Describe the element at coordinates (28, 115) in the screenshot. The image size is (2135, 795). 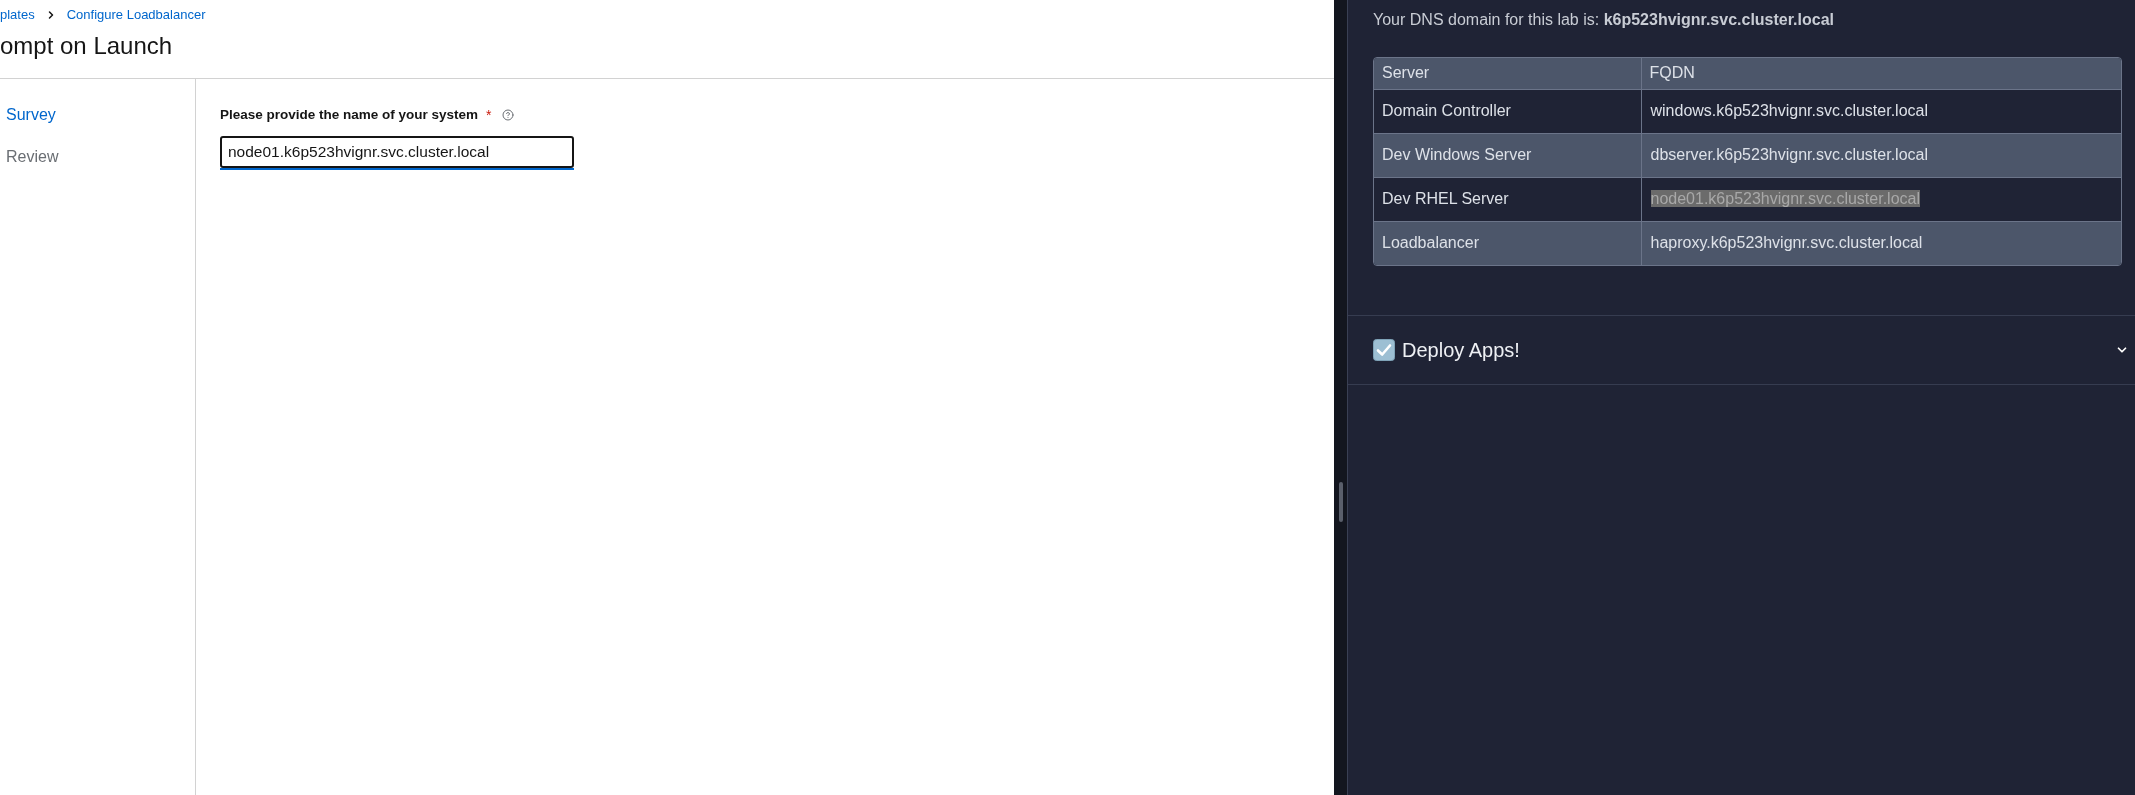
I see `wizard-step-link: Survey` at that location.